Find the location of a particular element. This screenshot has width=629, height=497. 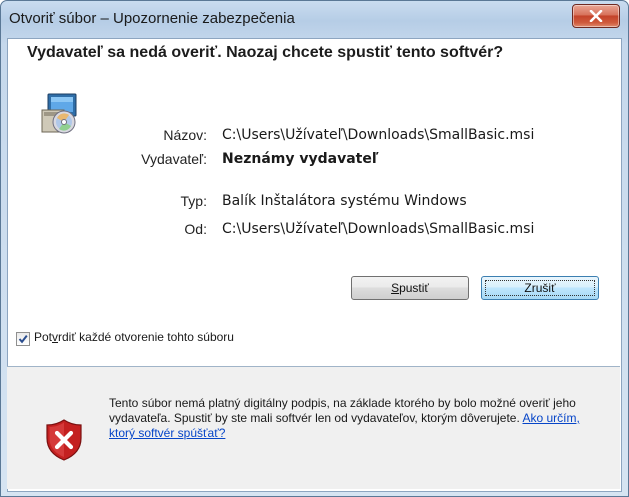

close-button is located at coordinates (596, 16).